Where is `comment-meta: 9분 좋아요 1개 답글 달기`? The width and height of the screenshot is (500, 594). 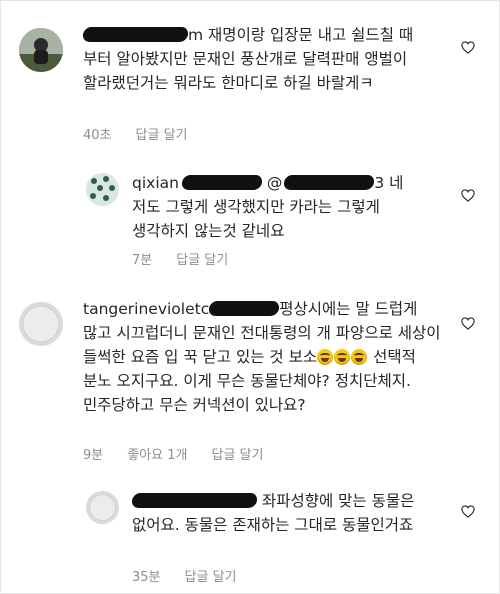 comment-meta: 9분 좋아요 1개 답글 달기 is located at coordinates (185, 453).